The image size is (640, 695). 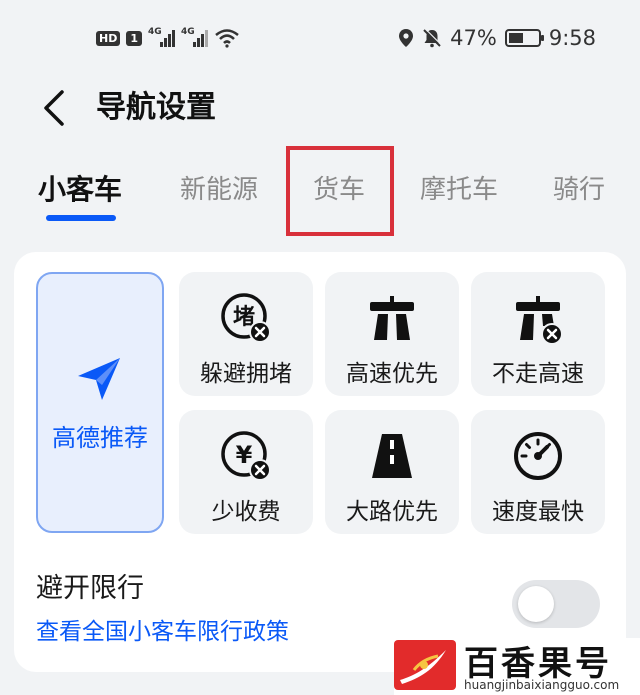 I want to click on option-avoid-congestion: 堵 躲避拥堵, so click(x=246, y=334).